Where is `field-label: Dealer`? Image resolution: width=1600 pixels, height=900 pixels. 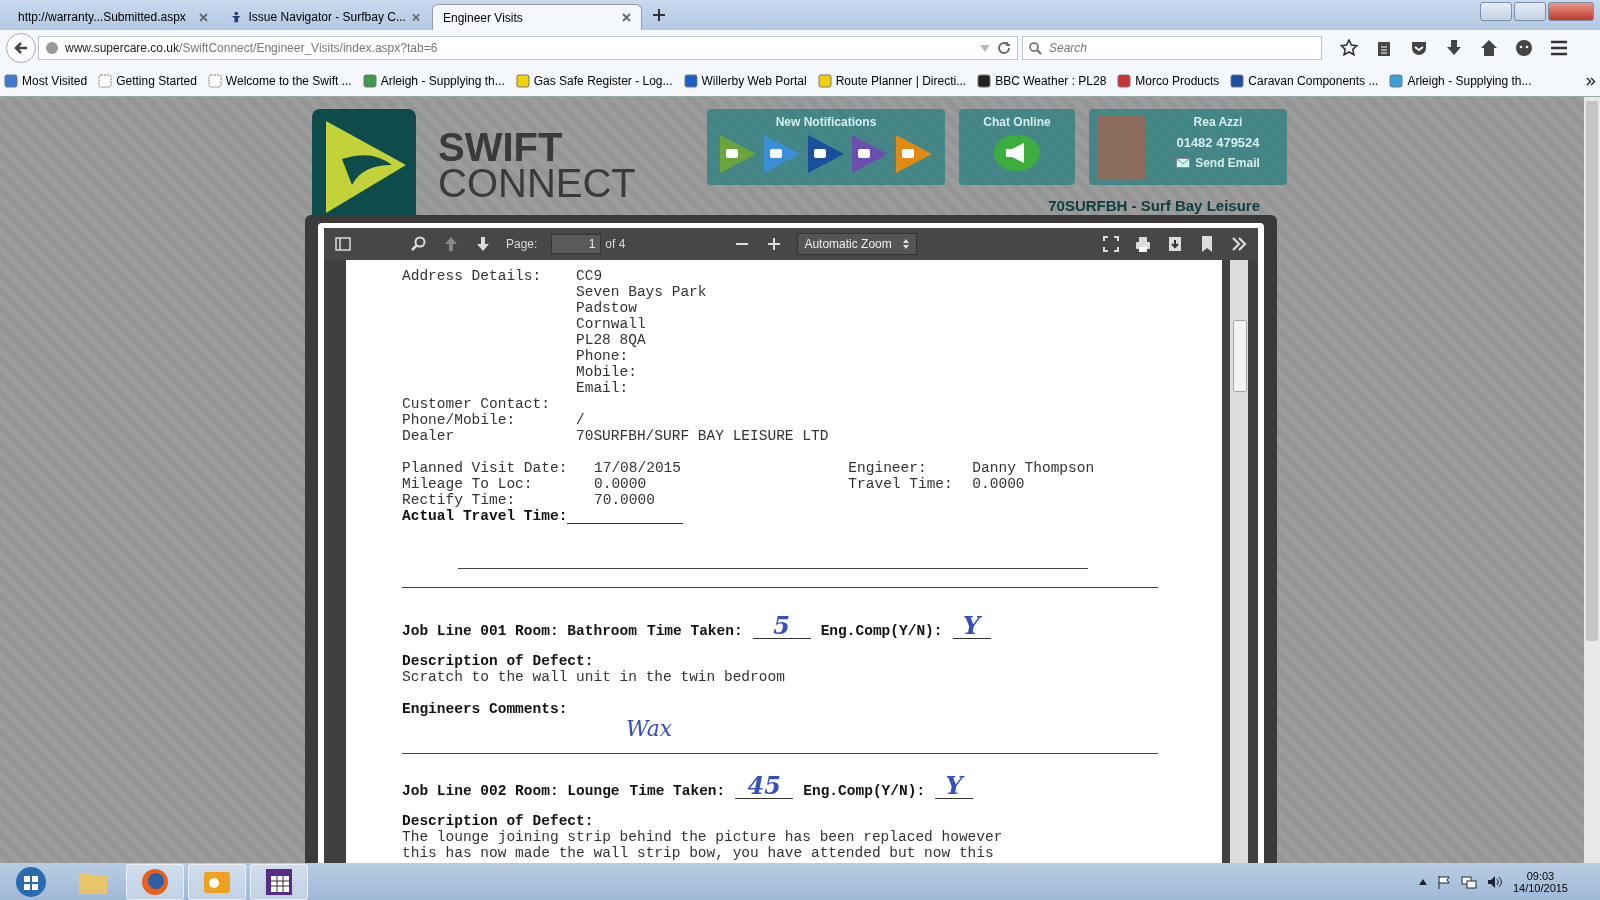 field-label: Dealer is located at coordinates (429, 436).